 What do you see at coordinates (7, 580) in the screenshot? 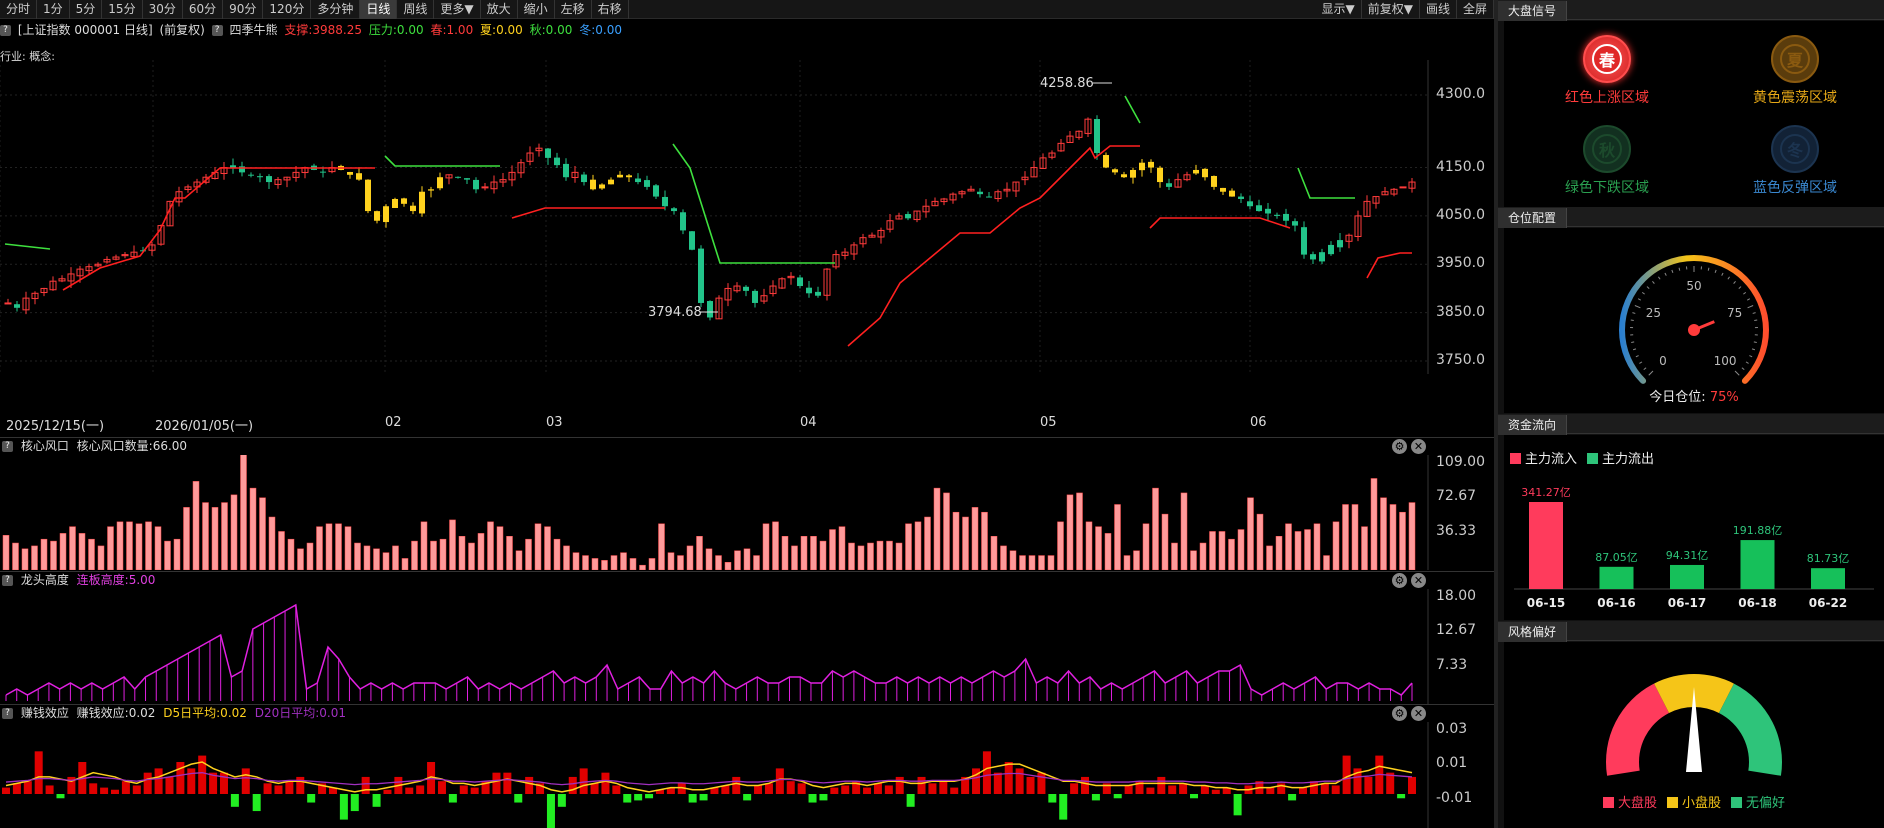
I see `dragon-help-icon: ?` at bounding box center [7, 580].